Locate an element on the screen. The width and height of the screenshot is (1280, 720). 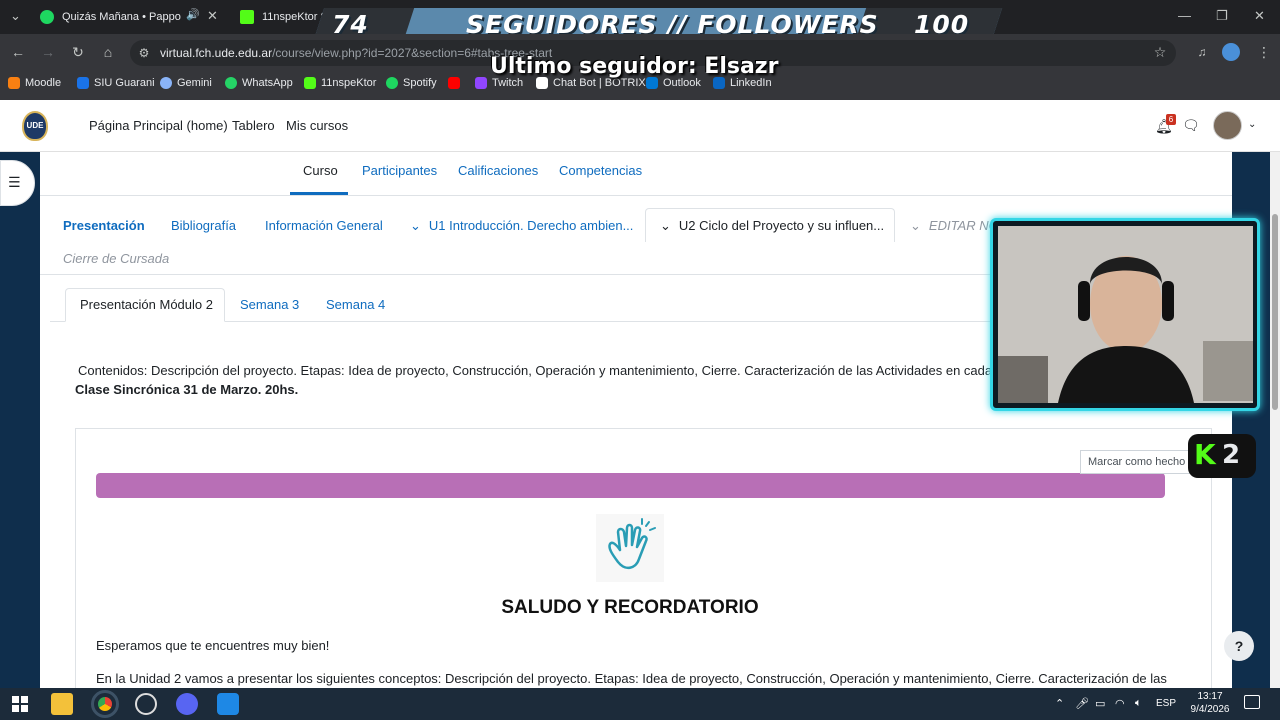
k2-2: 2 is located at coordinates (1231, 455).